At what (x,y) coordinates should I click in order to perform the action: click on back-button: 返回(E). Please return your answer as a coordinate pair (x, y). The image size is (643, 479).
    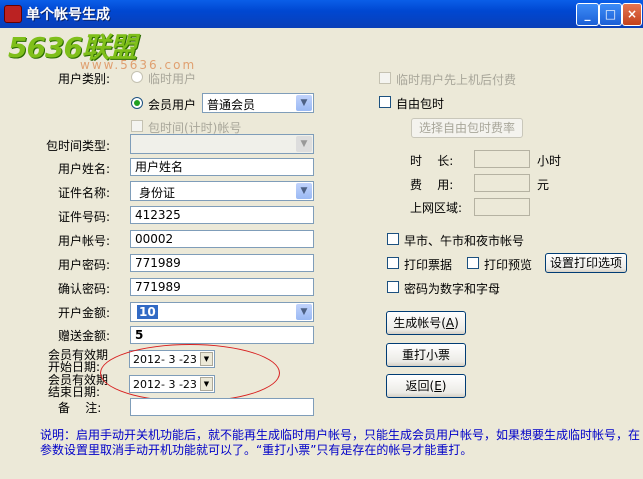
    Looking at the image, I should click on (426, 386).